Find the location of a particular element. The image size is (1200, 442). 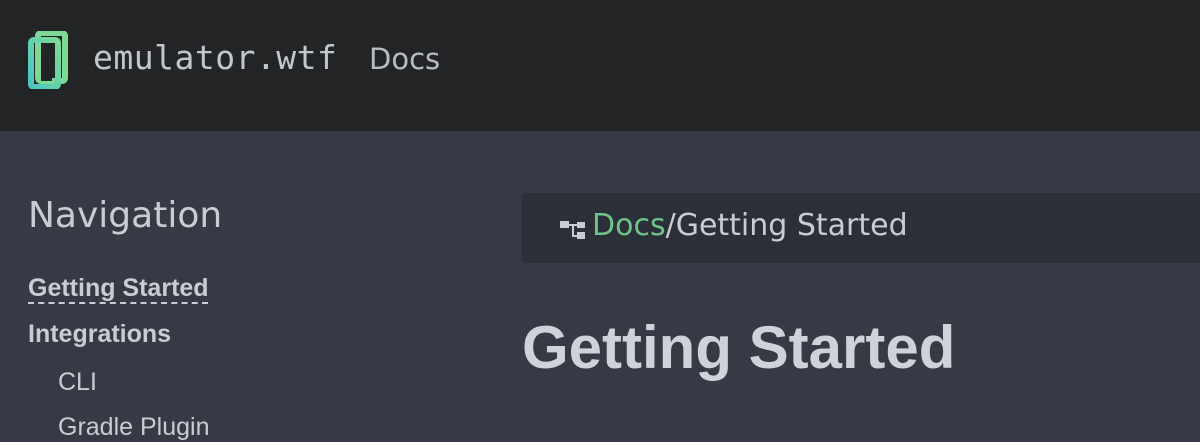

page-title: Getting Started is located at coordinates (739, 347).